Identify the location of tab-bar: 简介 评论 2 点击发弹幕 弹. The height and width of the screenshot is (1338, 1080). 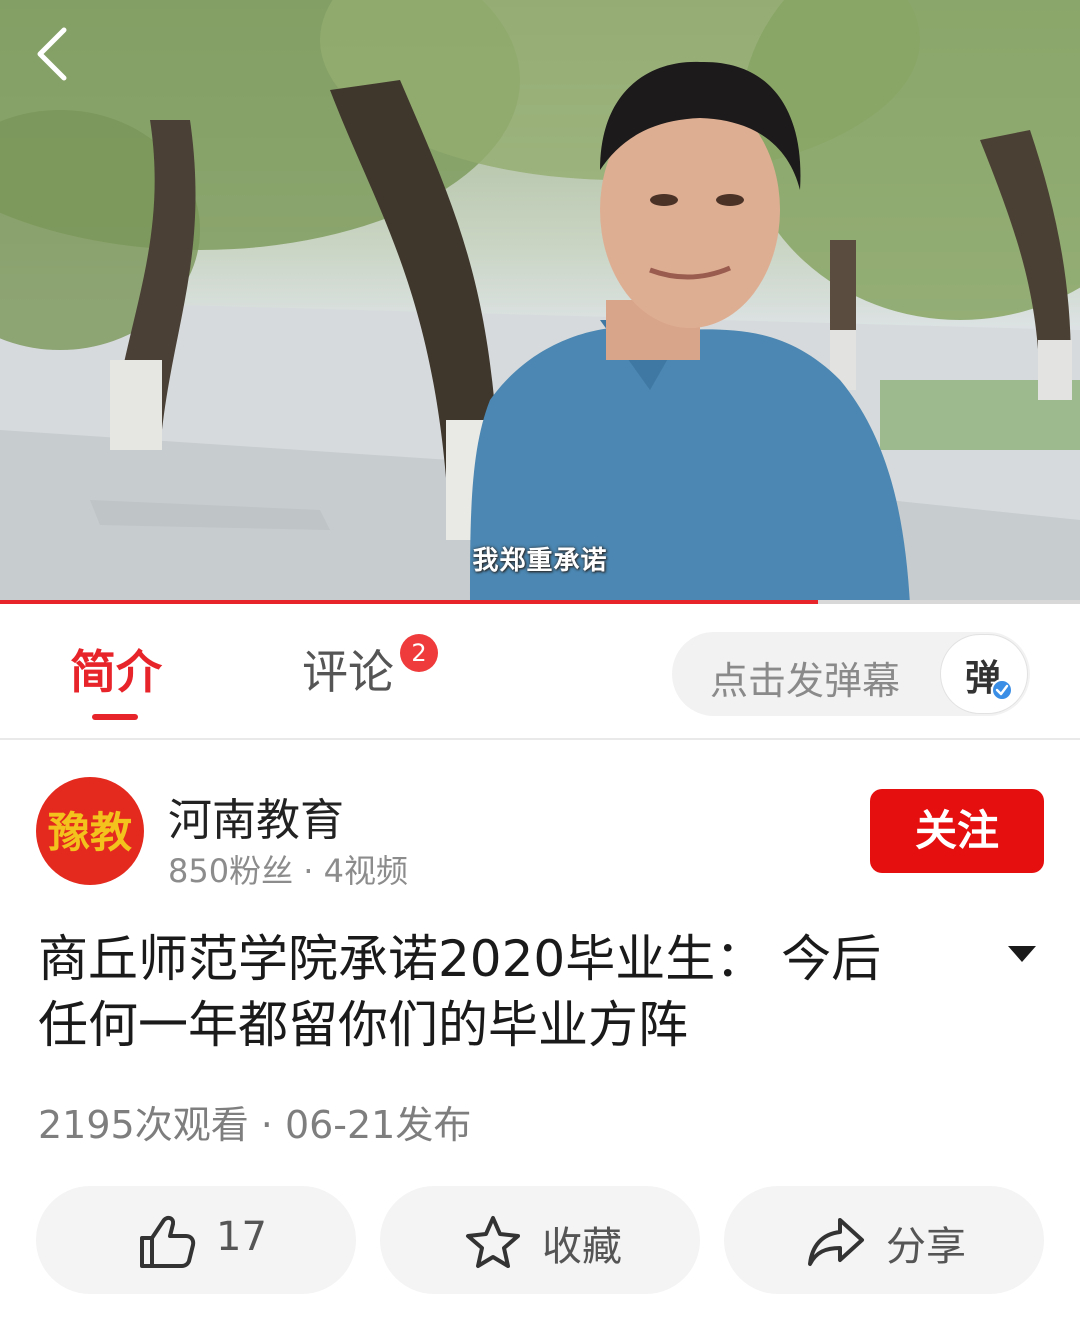
(540, 673).